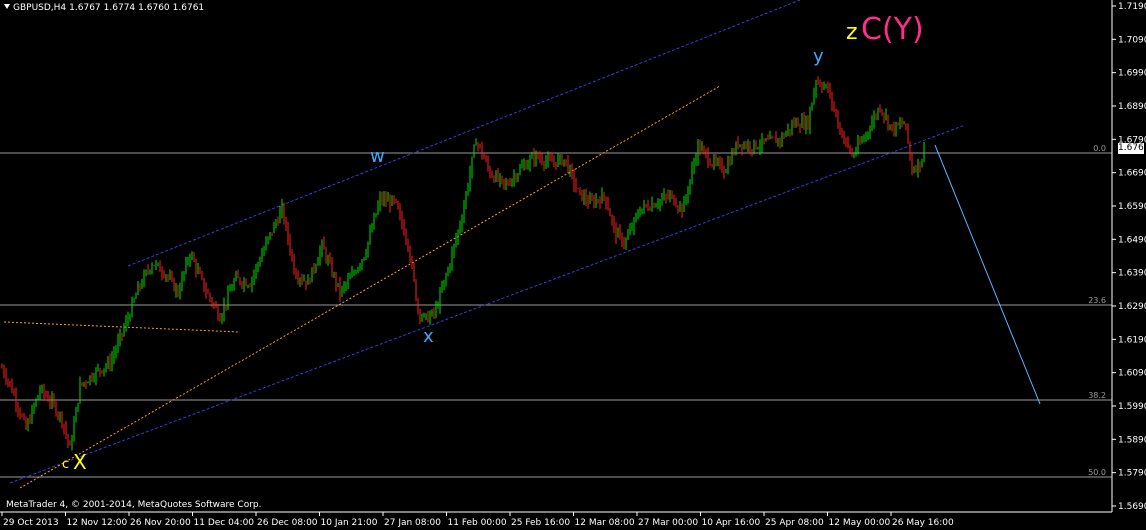 This screenshot has height=530, width=1146. Describe the element at coordinates (1132, 148) in the screenshot. I see `current-price-tag: 1.6761` at that location.